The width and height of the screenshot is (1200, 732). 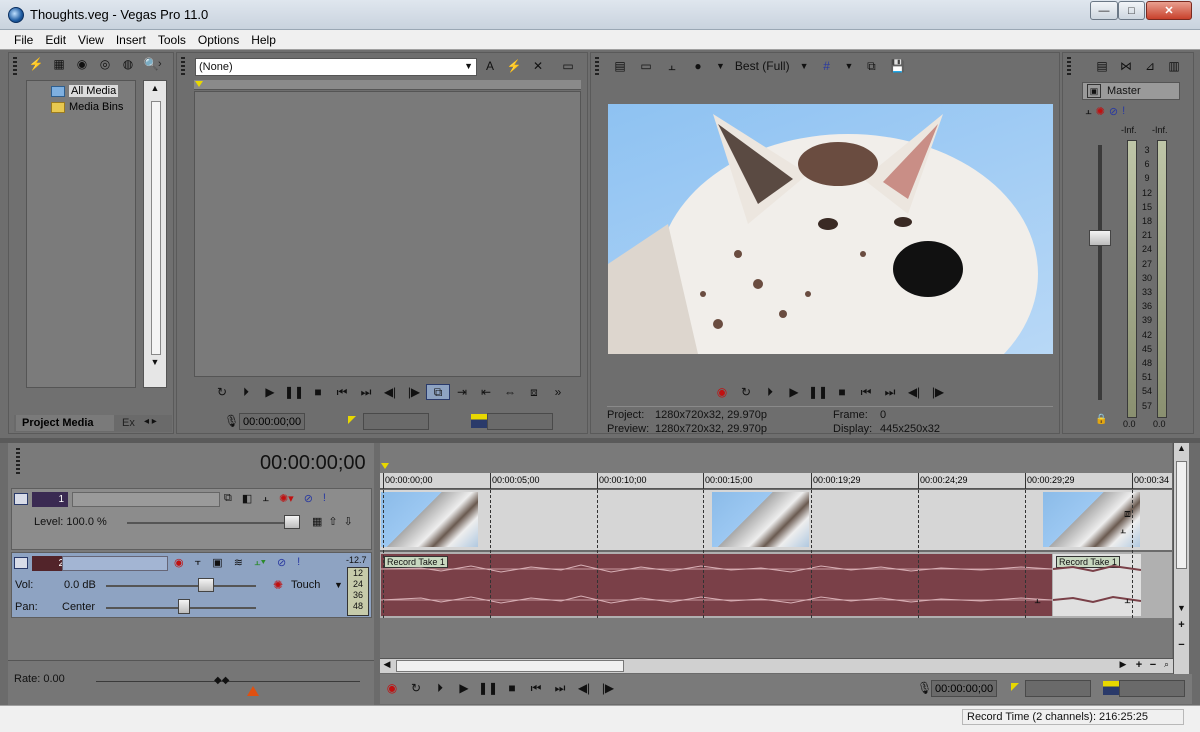 What do you see at coordinates (1166, 666) in the screenshot?
I see `zoom-tool-icon: ⌕` at bounding box center [1166, 666].